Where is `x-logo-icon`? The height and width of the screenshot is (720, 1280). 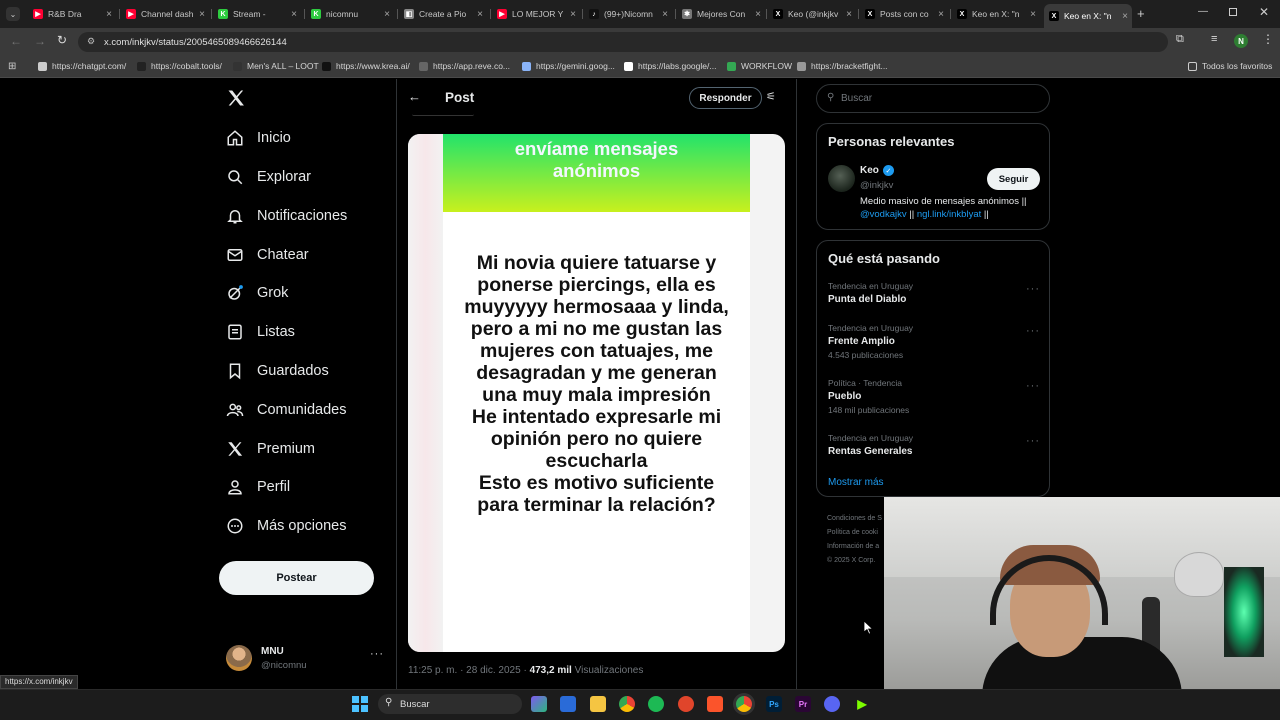 x-logo-icon is located at coordinates (236, 100).